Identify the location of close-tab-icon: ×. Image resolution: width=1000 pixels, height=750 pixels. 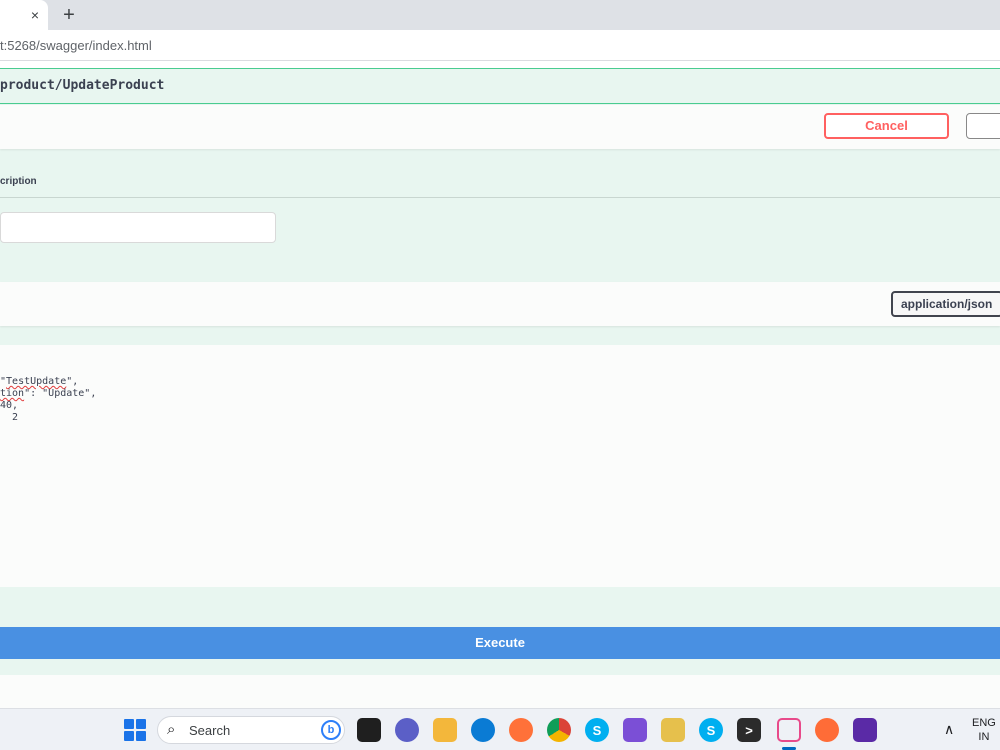
(35, 15).